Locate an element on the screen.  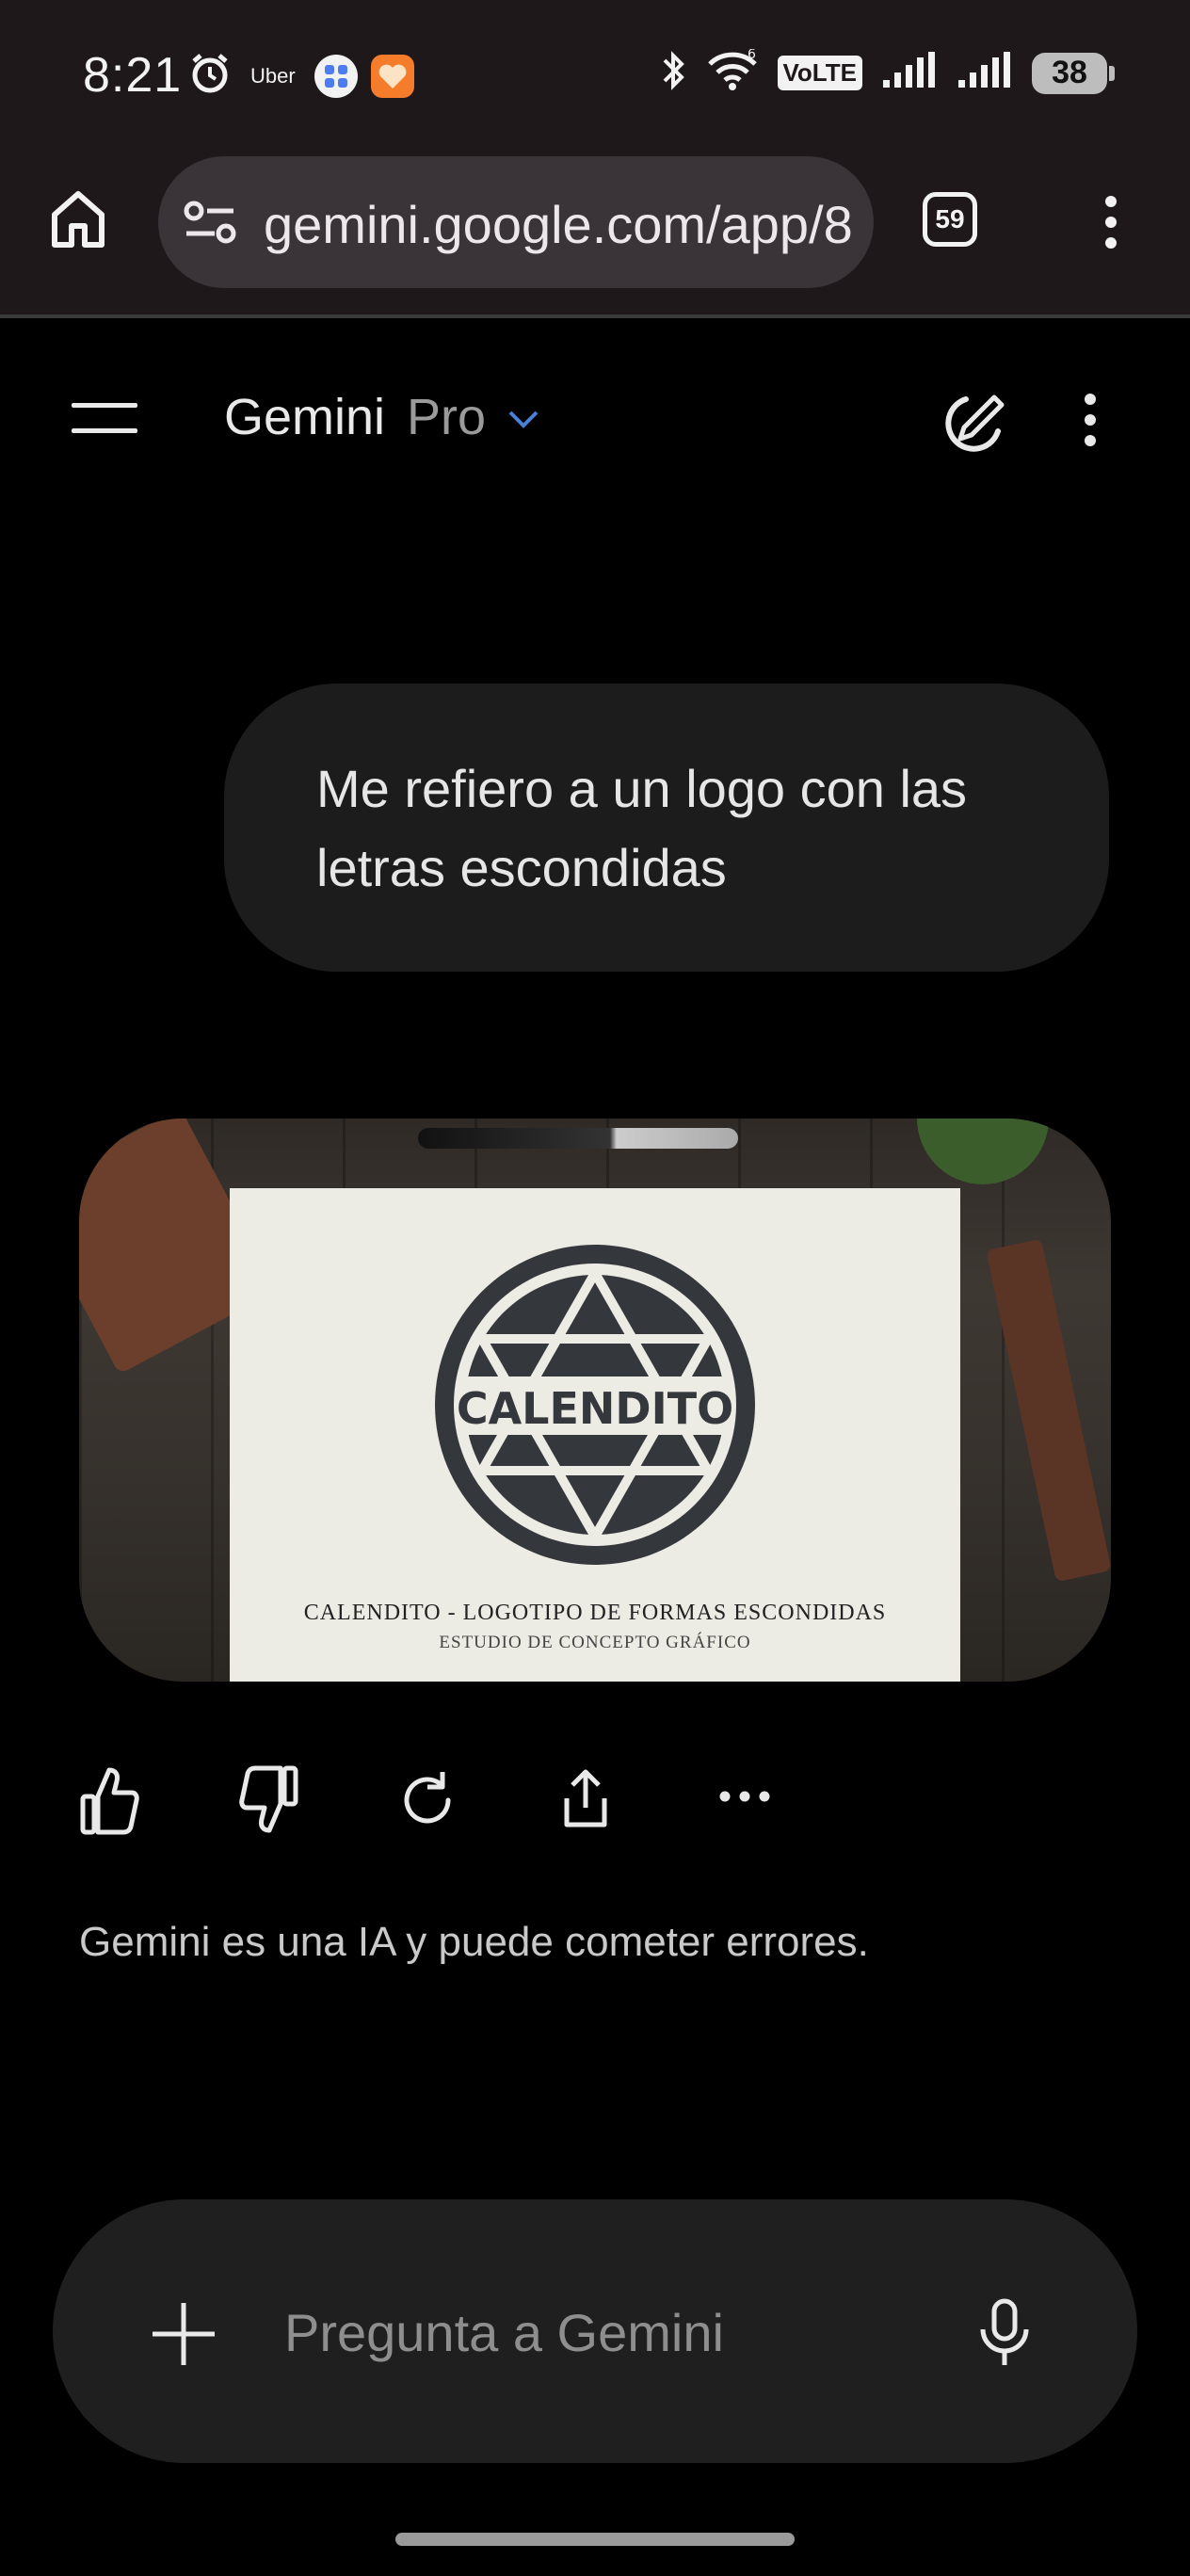
heart-app-icon is located at coordinates (392, 76).